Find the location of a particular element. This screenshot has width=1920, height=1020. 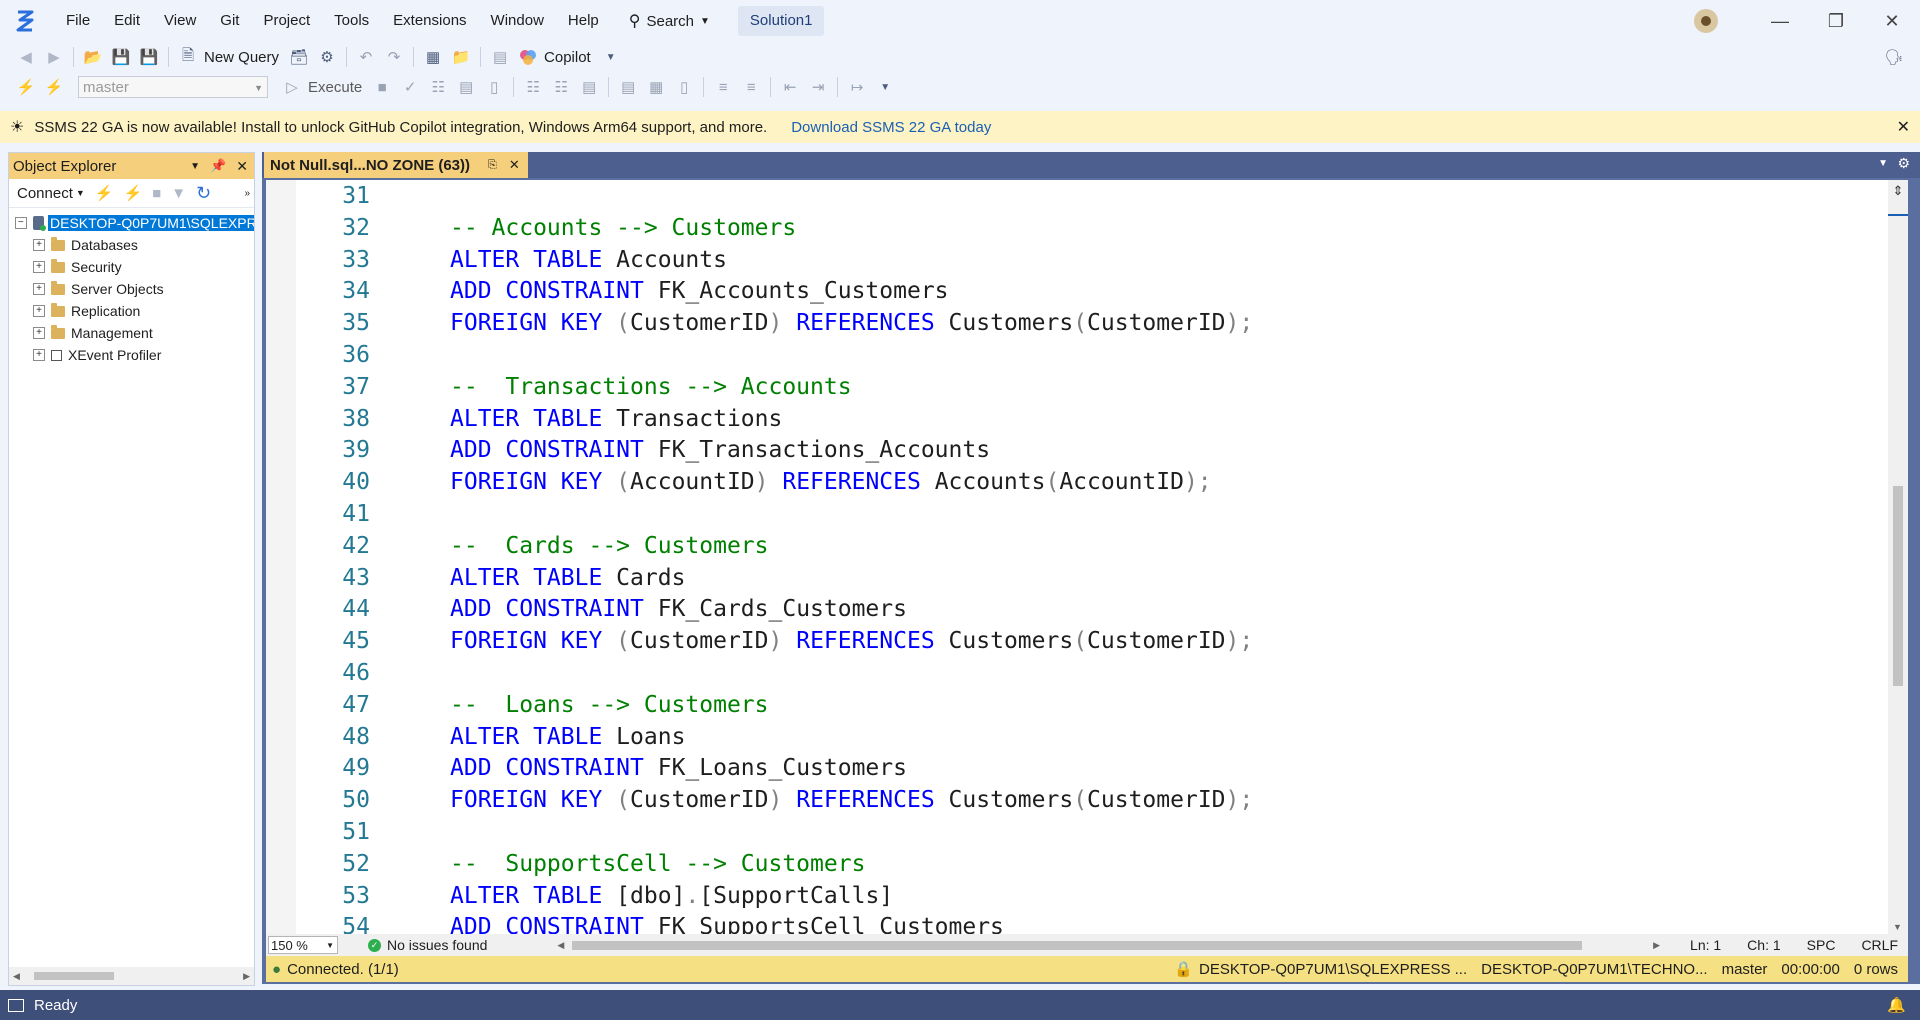

open-file-icon: 📂 is located at coordinates (93, 57).